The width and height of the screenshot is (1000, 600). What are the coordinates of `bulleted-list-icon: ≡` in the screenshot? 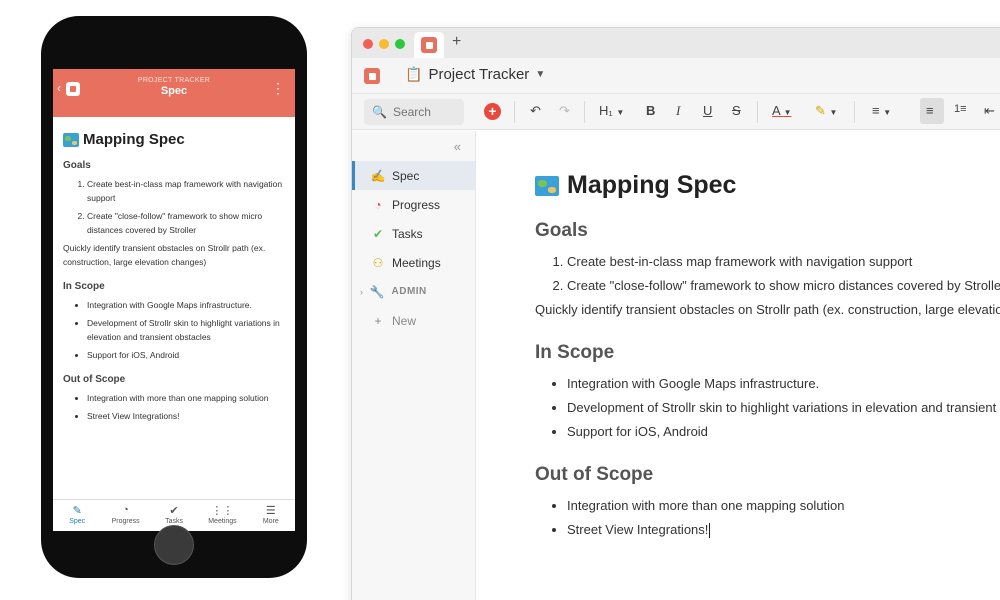 It's located at (930, 110).